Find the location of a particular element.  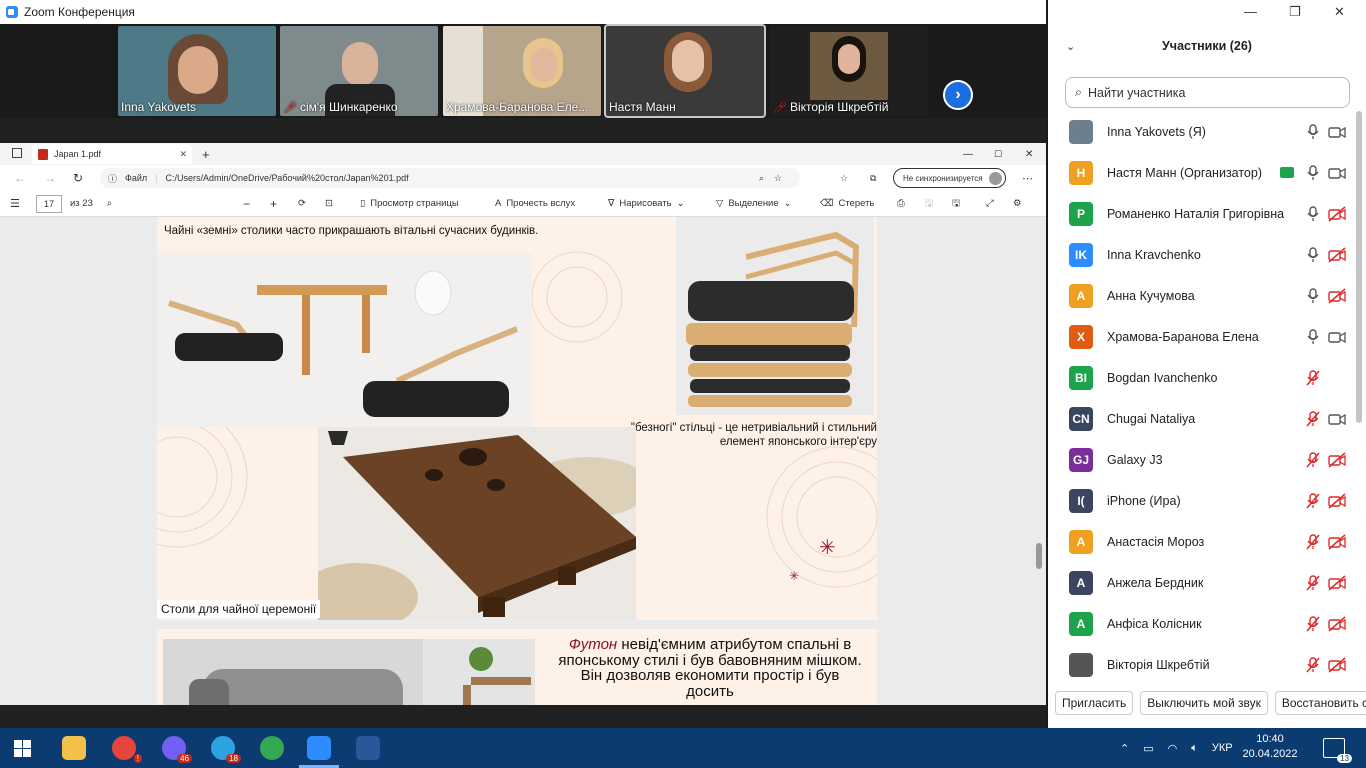

windows-start-icon is located at coordinates (22, 748).